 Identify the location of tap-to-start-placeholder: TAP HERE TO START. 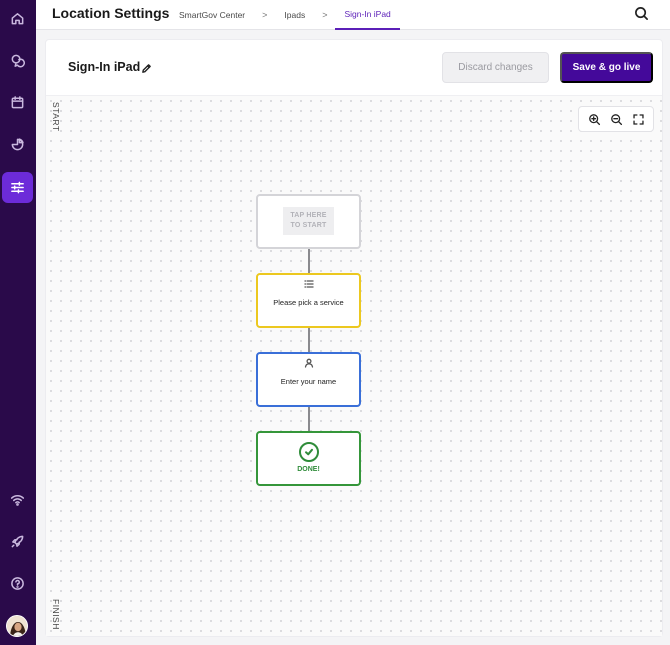
(308, 221).